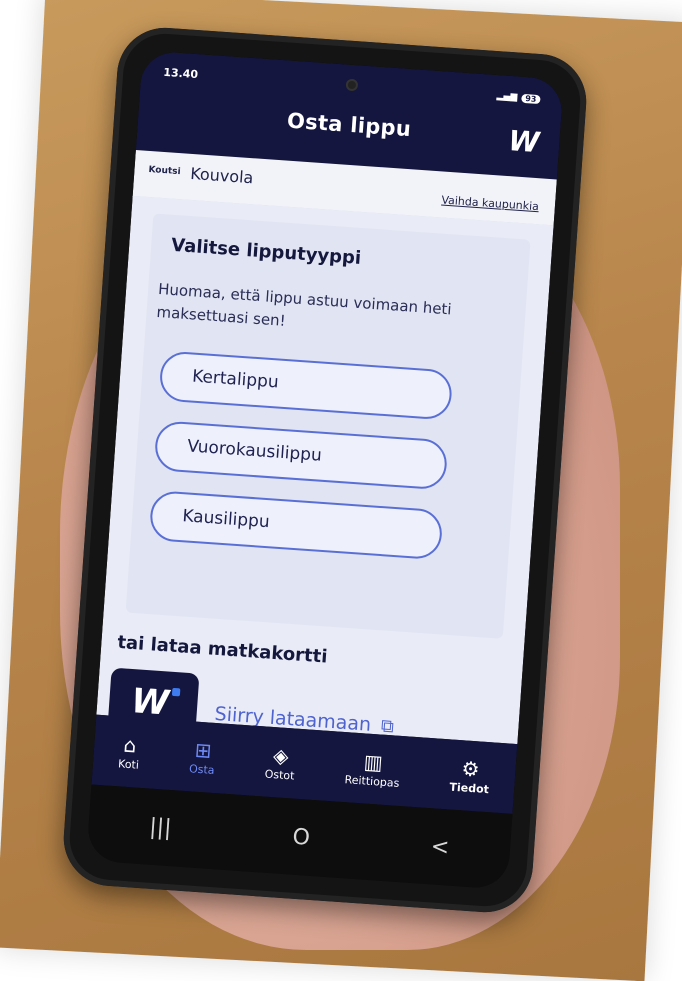  What do you see at coordinates (266, 251) in the screenshot?
I see `ticket-type-heading: Valitse lipputyyppi` at bounding box center [266, 251].